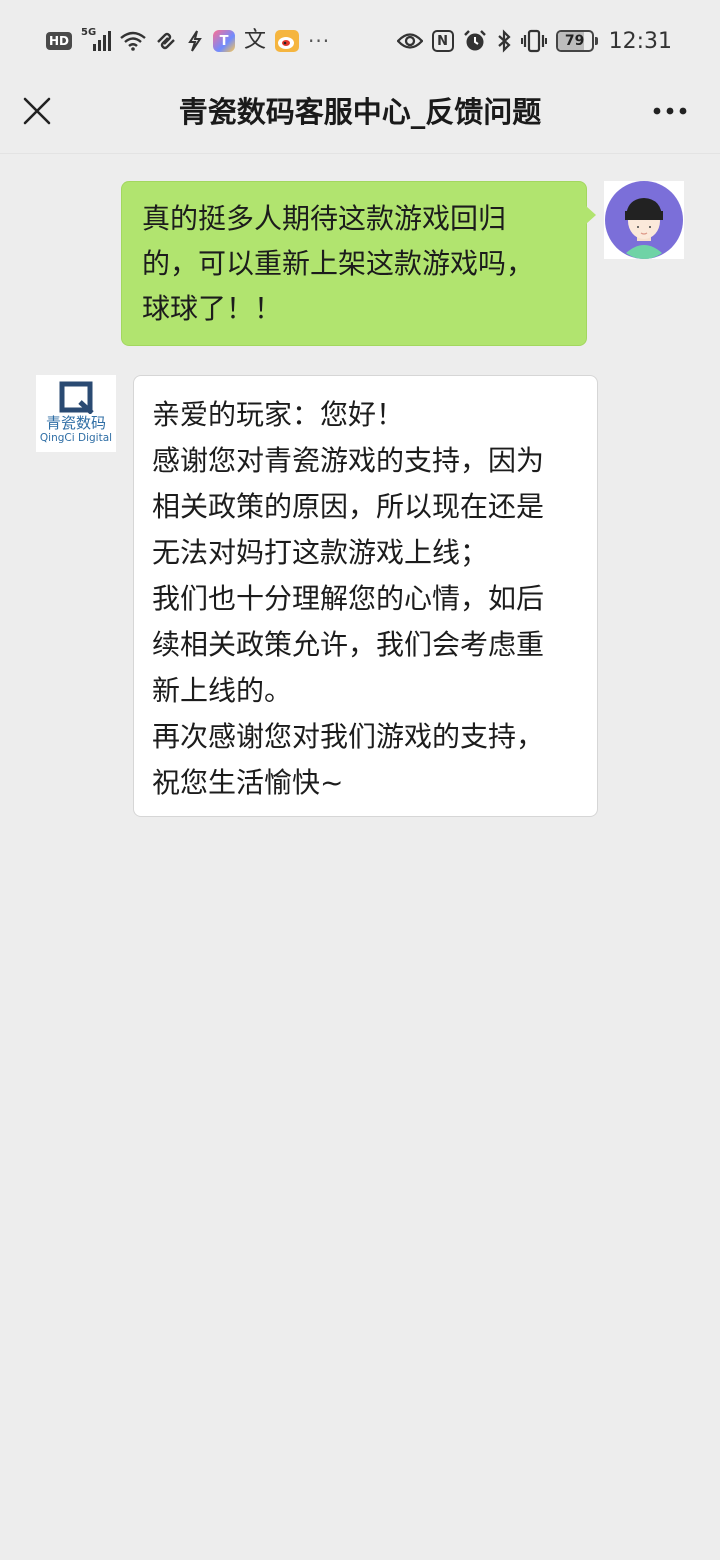 The height and width of the screenshot is (1560, 720). I want to click on close-button, so click(37, 111).